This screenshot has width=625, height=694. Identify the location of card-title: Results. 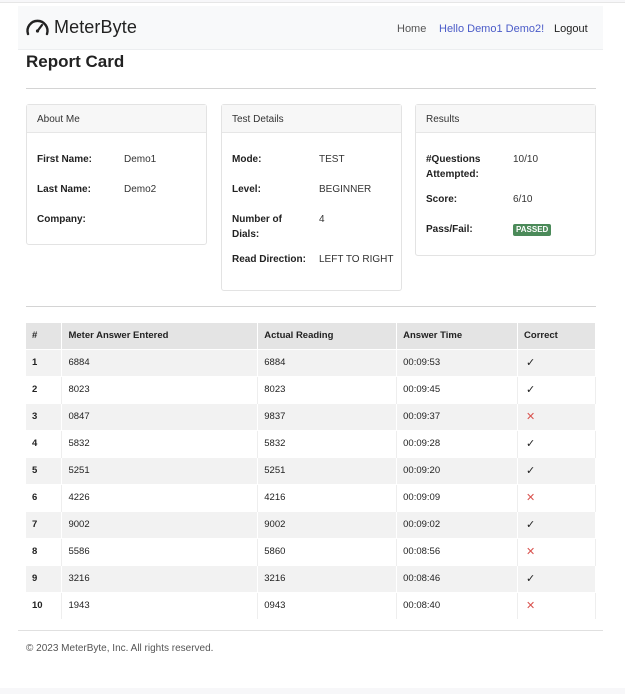
(505, 119).